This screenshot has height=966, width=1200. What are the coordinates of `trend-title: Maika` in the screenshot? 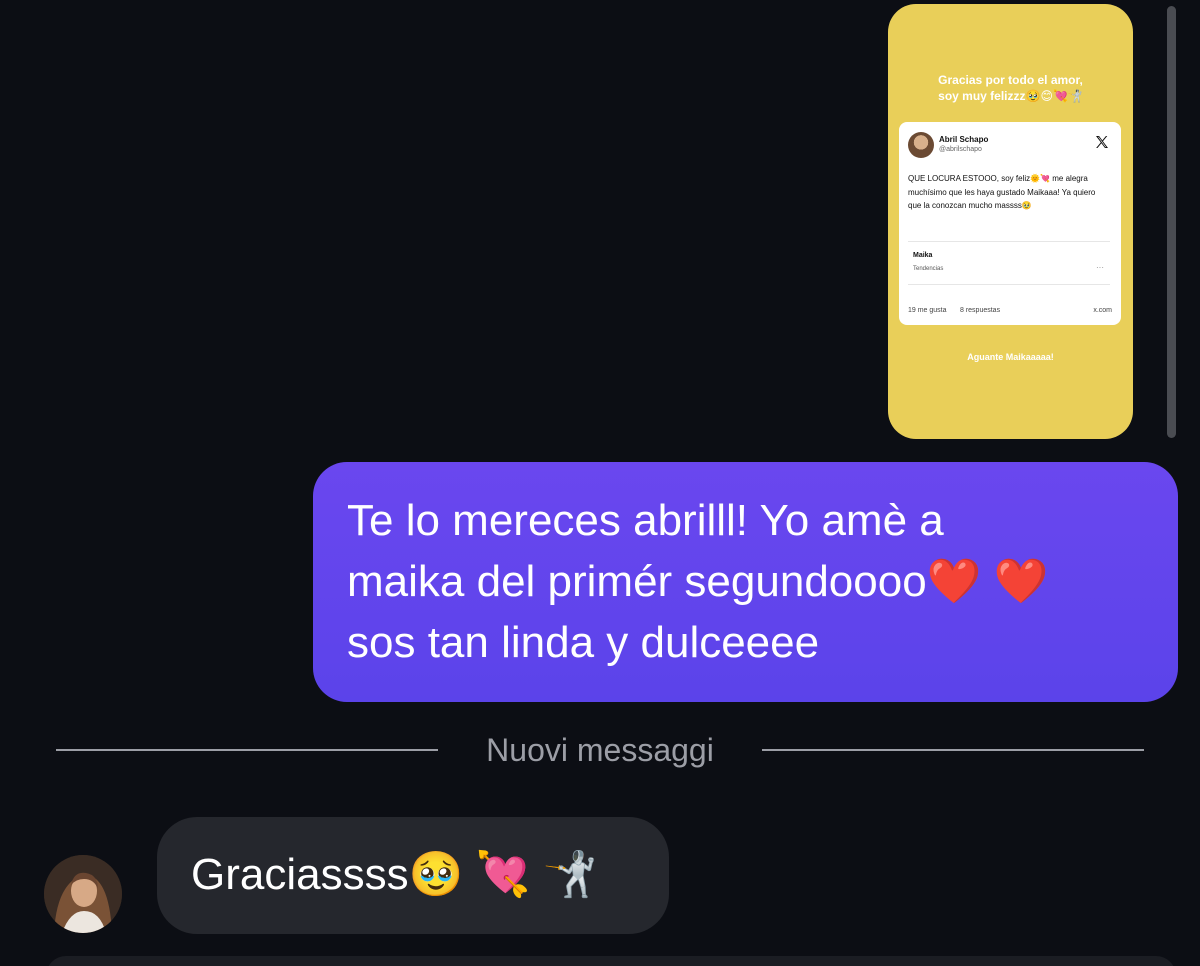 It's located at (923, 255).